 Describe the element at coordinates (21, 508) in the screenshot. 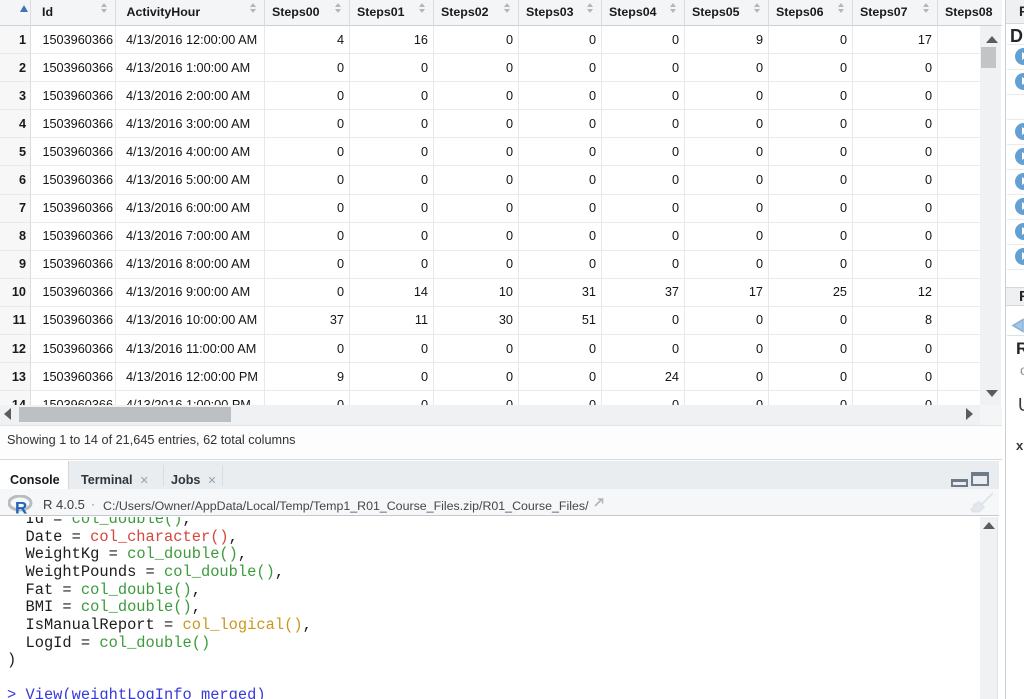

I see `svg-text: R` at that location.